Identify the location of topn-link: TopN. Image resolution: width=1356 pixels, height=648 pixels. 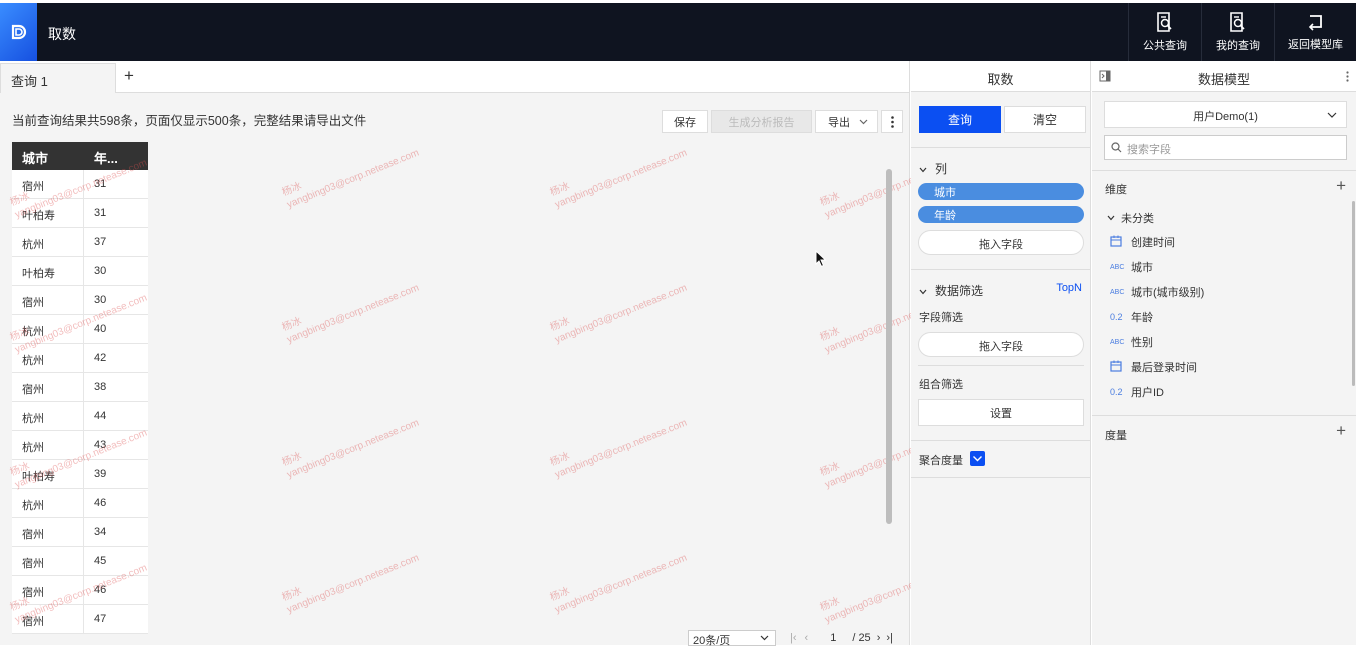
(1069, 288).